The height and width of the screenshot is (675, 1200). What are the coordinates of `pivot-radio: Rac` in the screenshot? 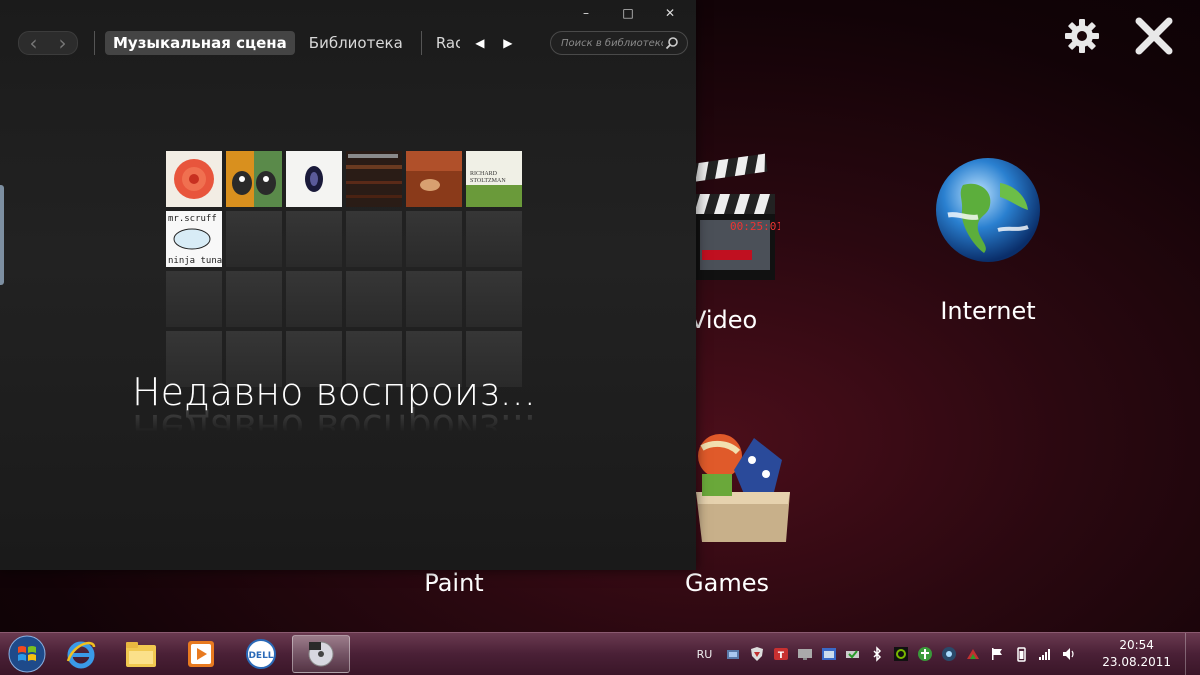 It's located at (444, 43).